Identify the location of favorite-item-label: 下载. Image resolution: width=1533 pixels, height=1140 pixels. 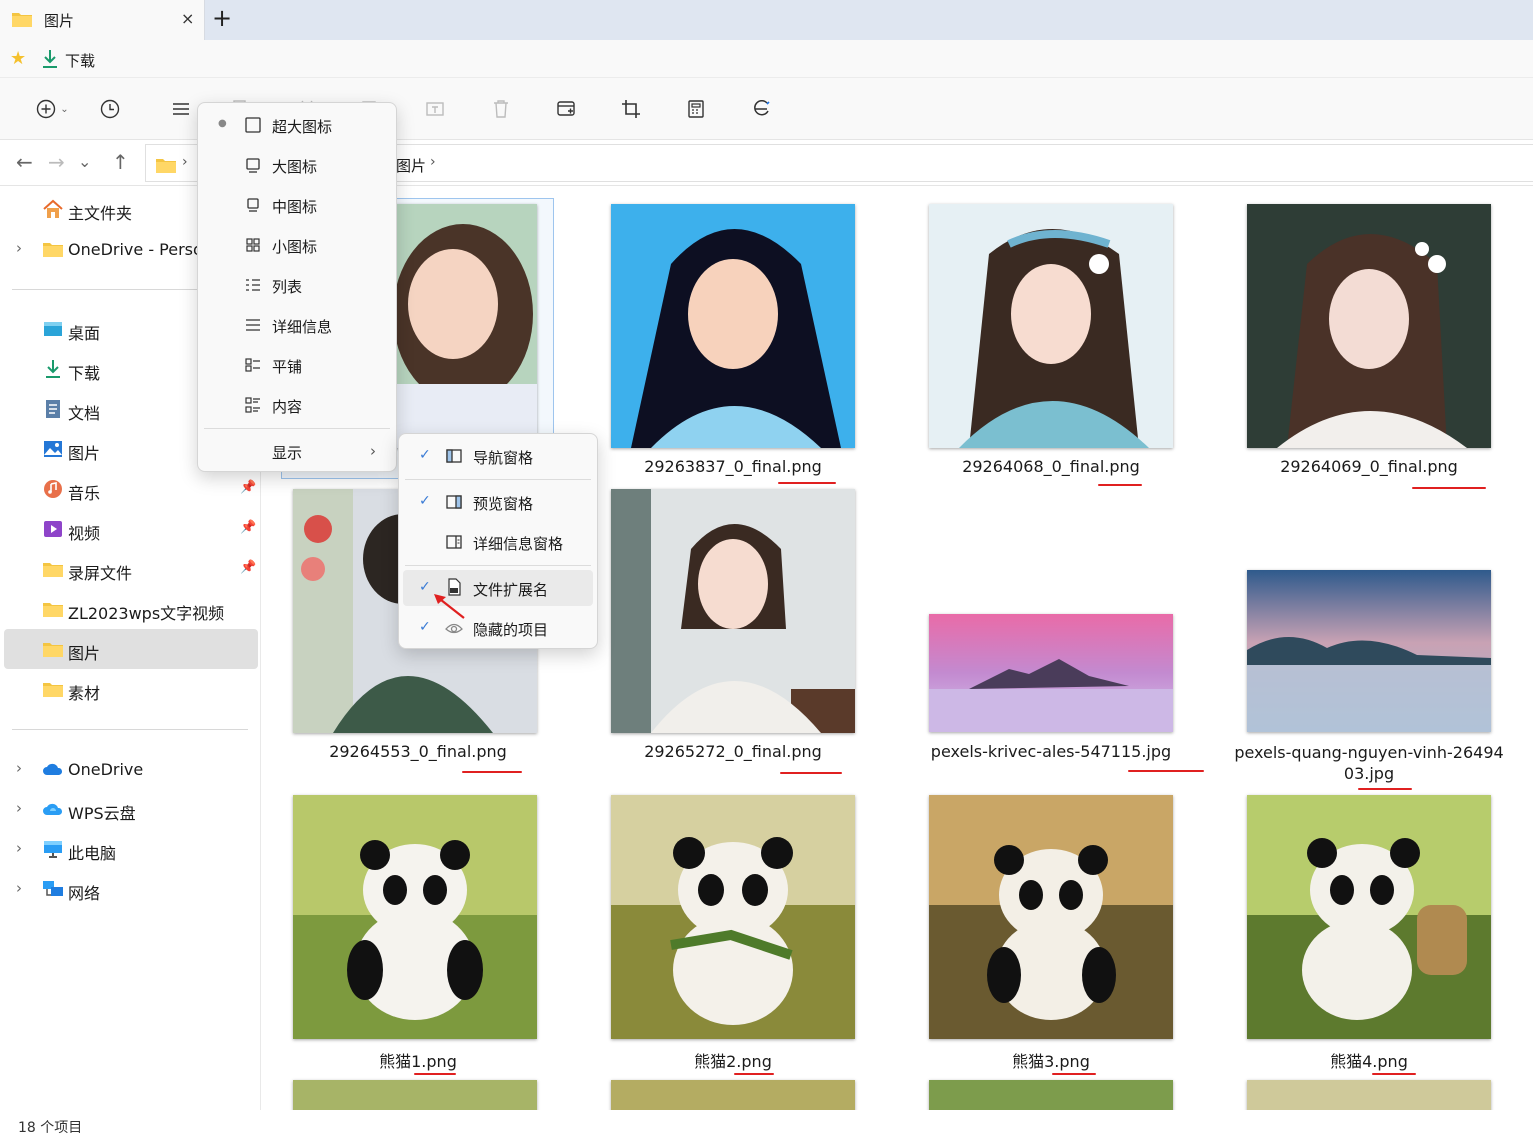
(80, 61).